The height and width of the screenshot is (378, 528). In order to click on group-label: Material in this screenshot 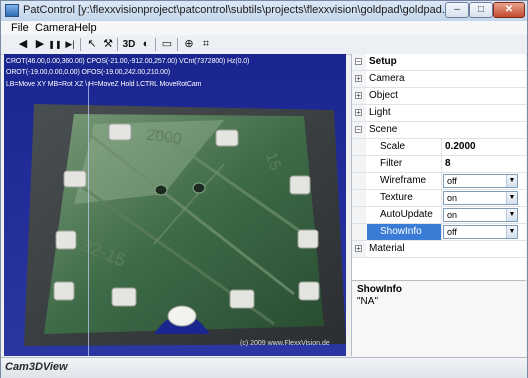, I will do `click(387, 248)`.